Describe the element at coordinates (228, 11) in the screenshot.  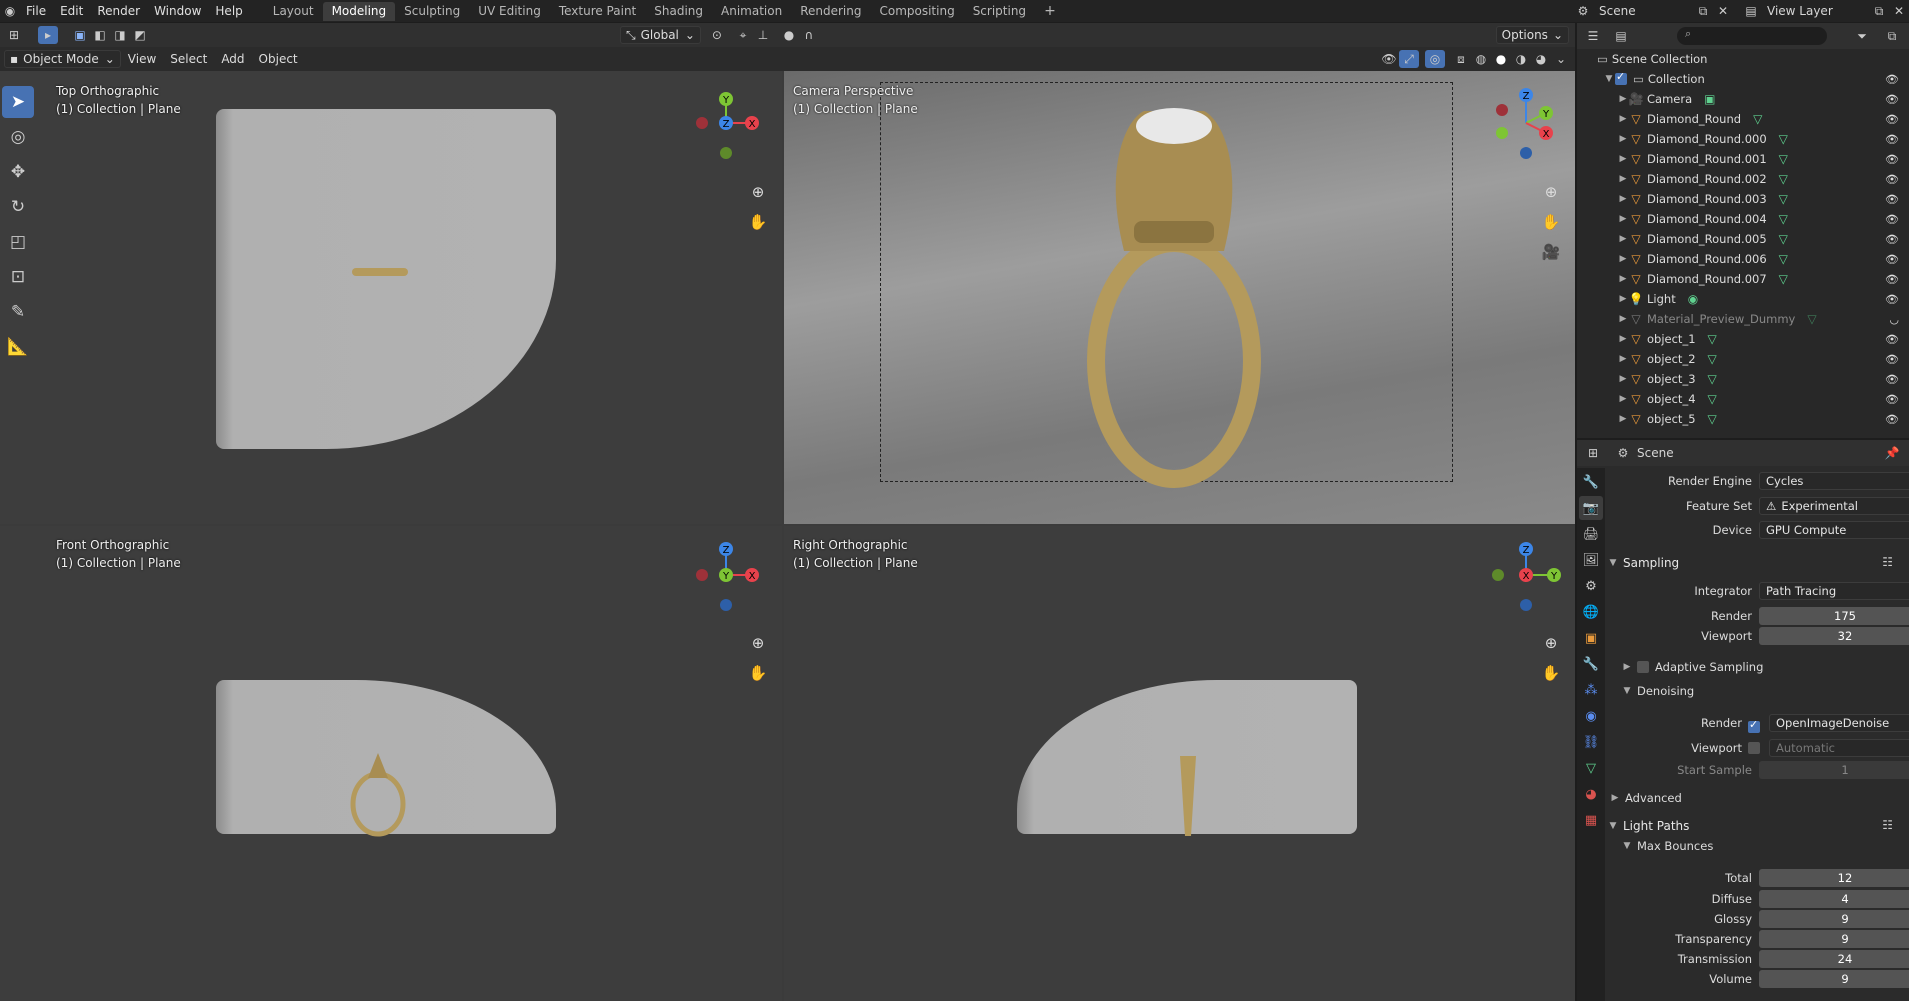
I see `menu-help: Help` at that location.